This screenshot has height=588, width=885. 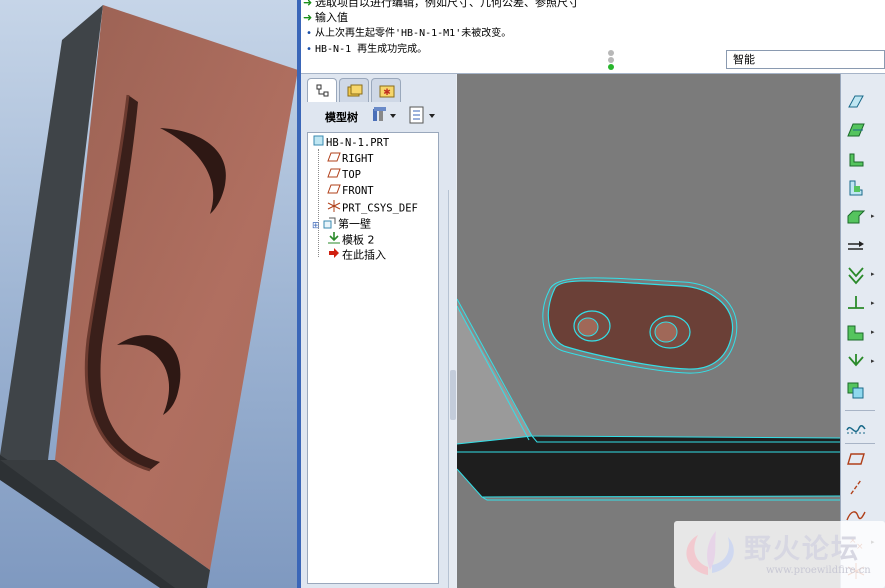 I want to click on expand-icon: ⊞, so click(x=317, y=226).